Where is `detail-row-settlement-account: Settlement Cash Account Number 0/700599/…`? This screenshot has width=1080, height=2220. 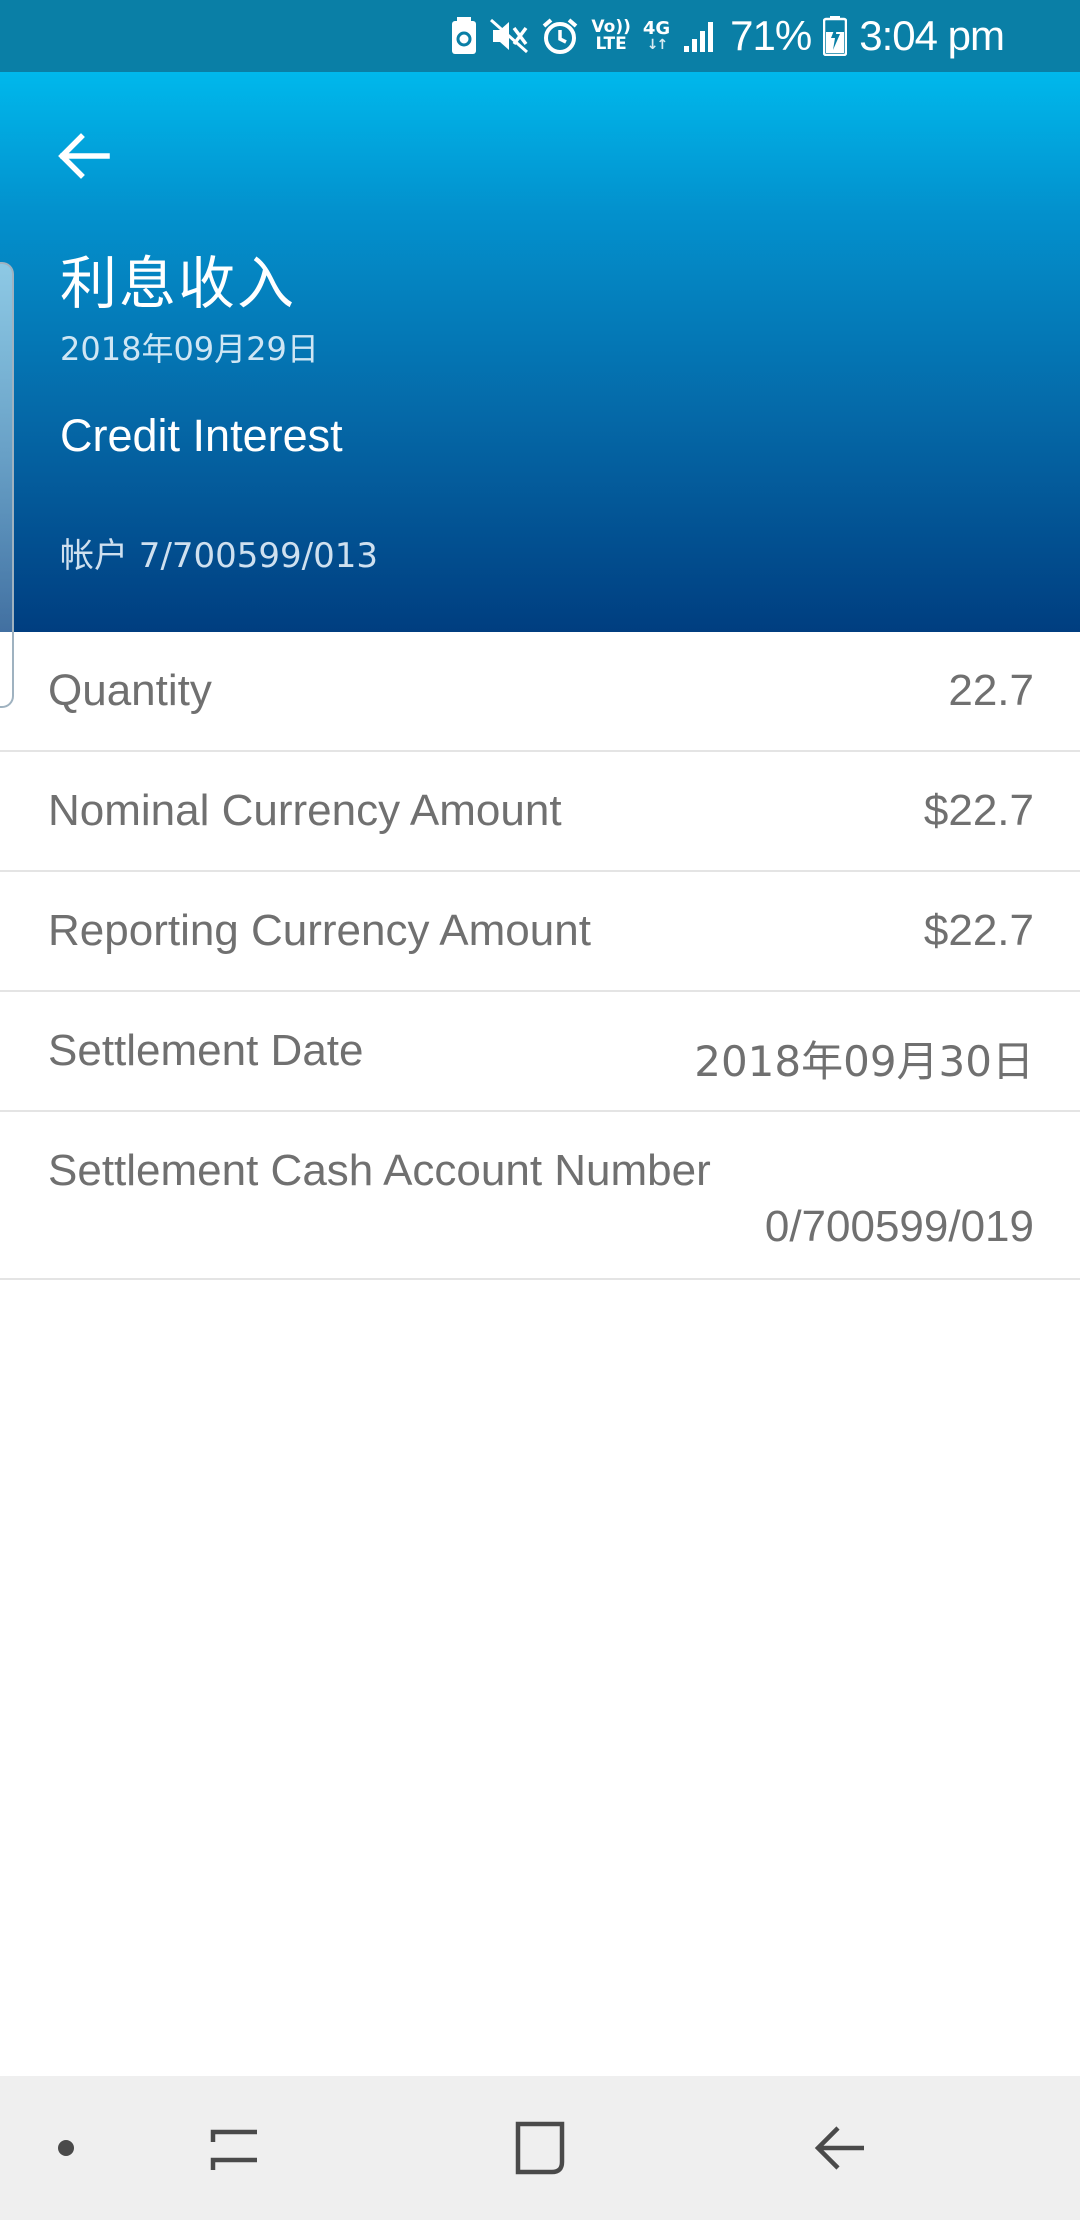
detail-row-settlement-account: Settlement Cash Account Number 0/700599/… is located at coordinates (540, 1196).